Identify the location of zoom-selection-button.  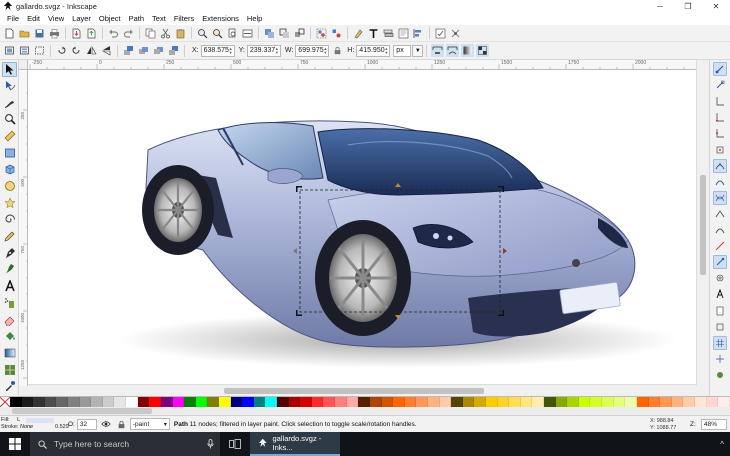
(202, 33).